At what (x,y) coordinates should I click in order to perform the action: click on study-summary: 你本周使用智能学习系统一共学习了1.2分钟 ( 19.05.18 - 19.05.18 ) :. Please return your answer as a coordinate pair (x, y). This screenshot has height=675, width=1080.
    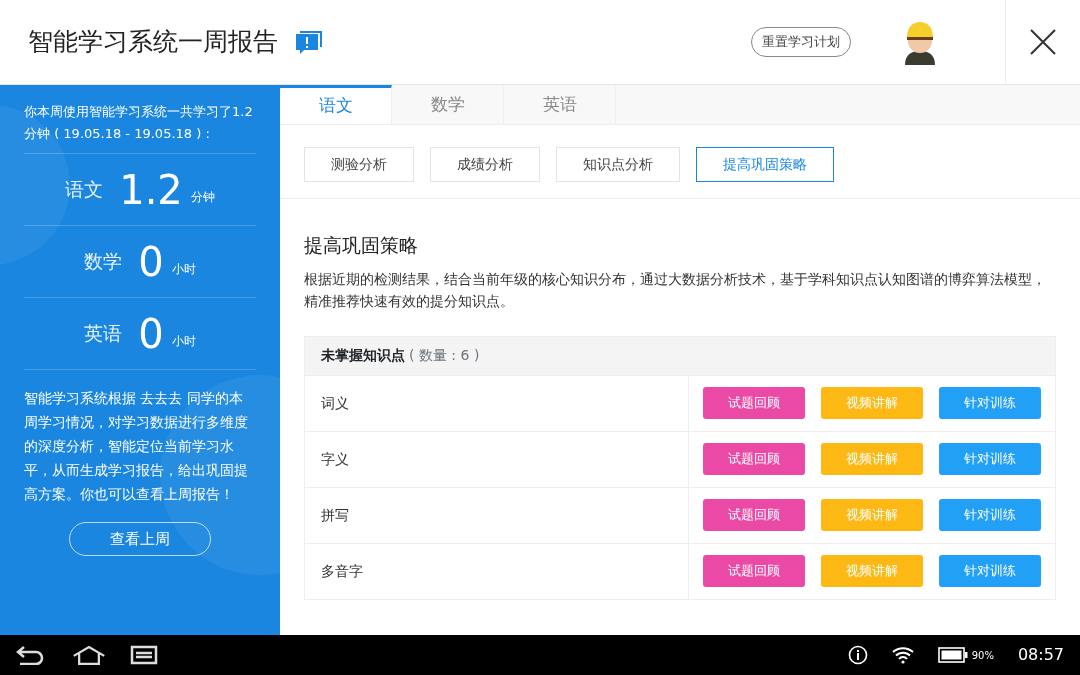
    Looking at the image, I should click on (139, 123).